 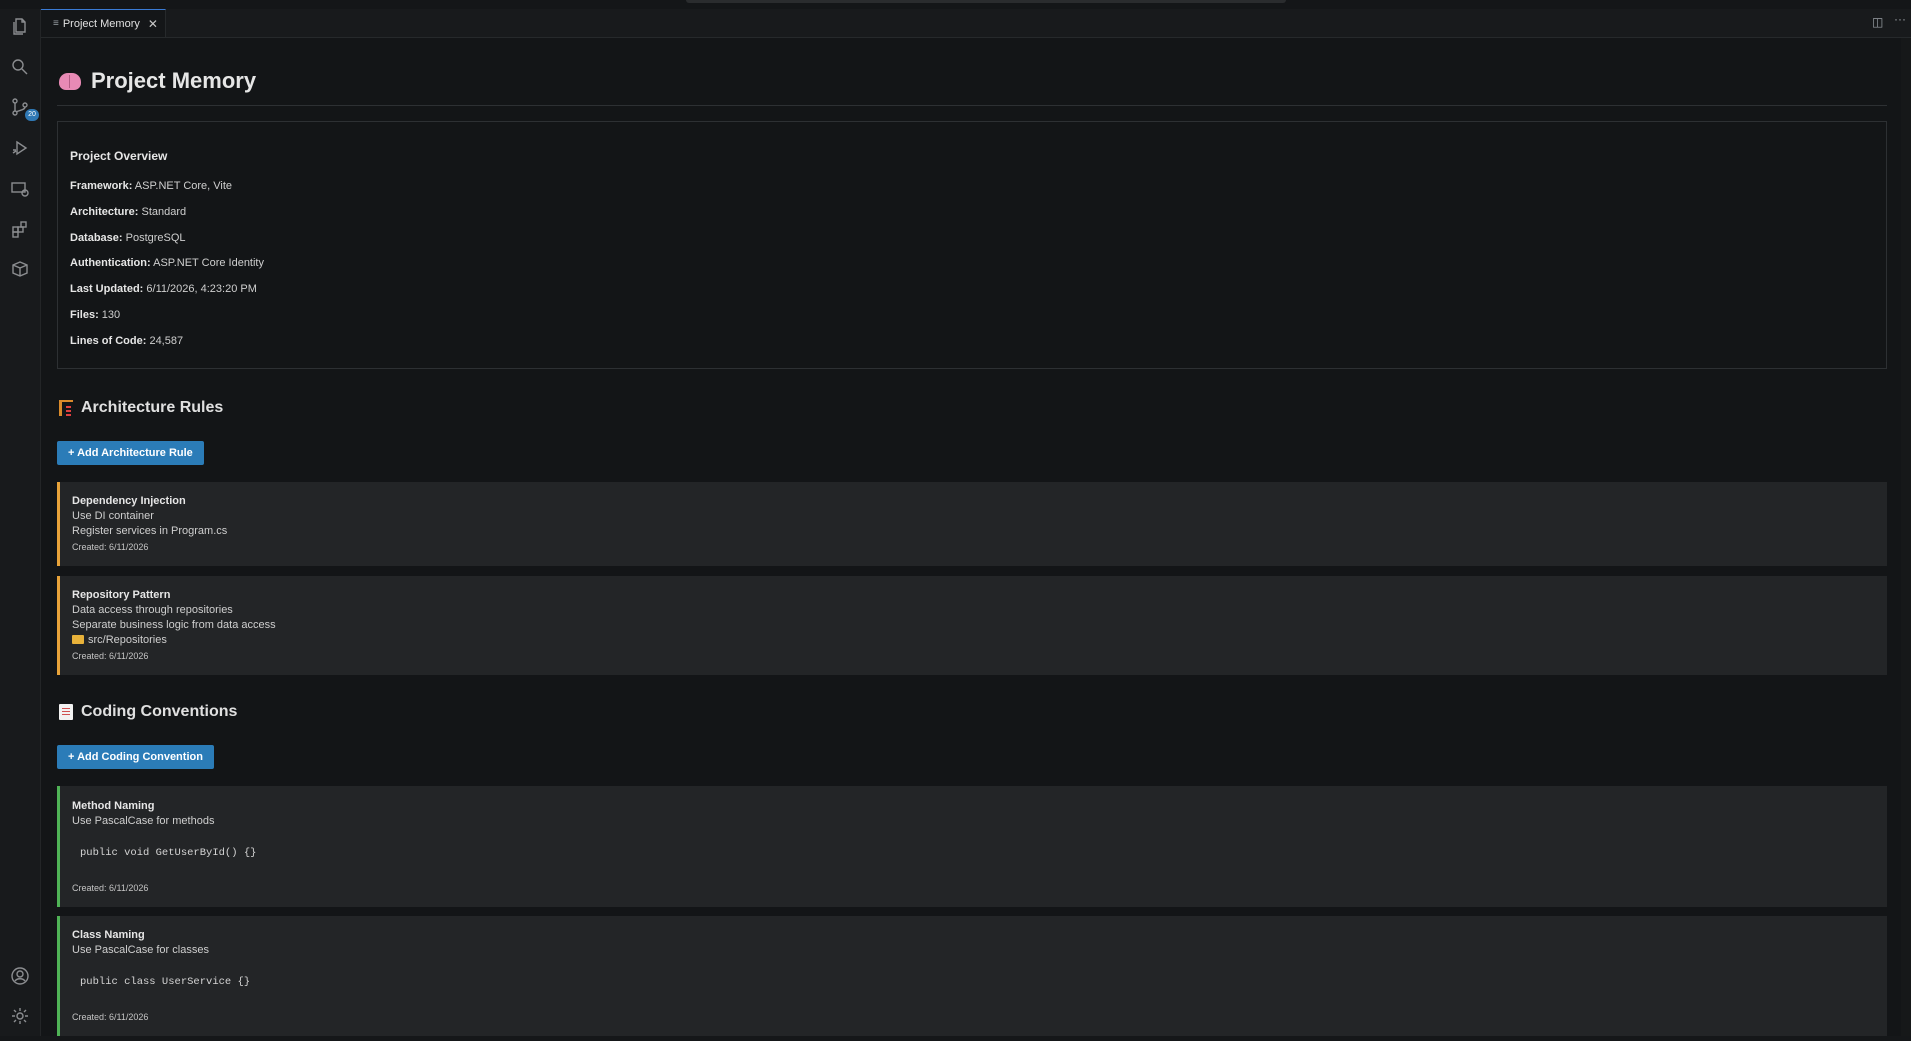 What do you see at coordinates (153, 24) in the screenshot?
I see `tab-close-icon: ✕` at bounding box center [153, 24].